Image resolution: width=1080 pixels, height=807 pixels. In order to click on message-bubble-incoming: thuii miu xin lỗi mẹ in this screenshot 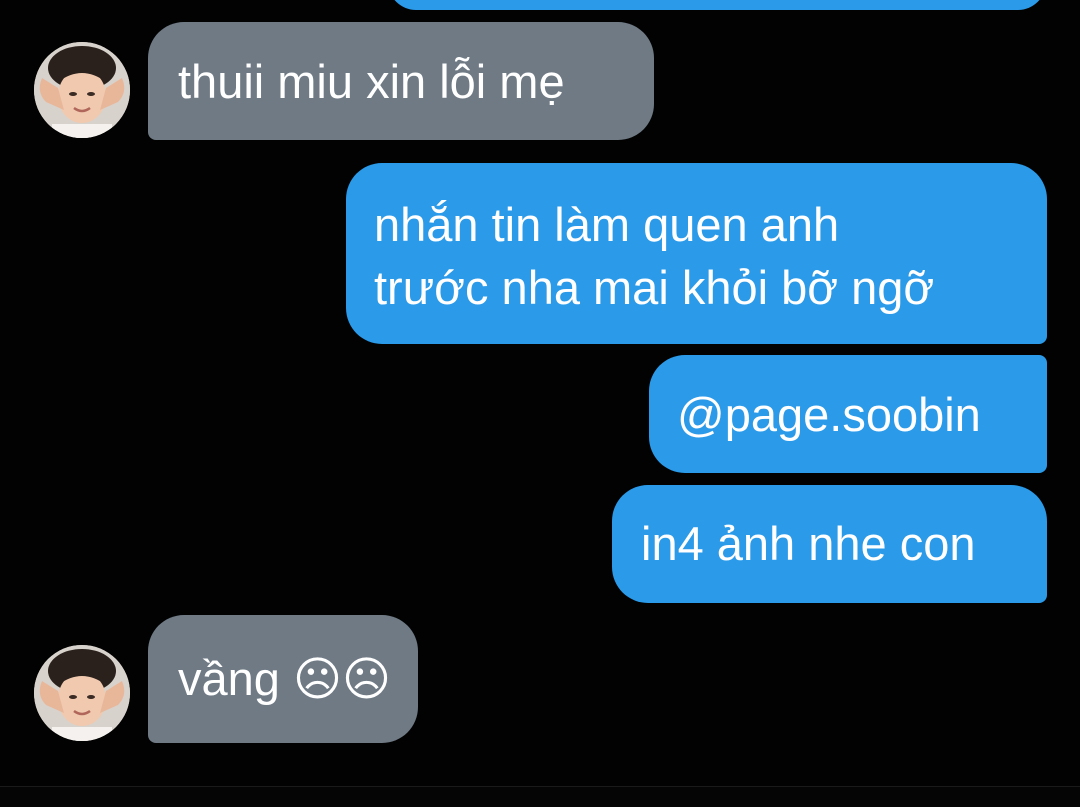, I will do `click(401, 81)`.